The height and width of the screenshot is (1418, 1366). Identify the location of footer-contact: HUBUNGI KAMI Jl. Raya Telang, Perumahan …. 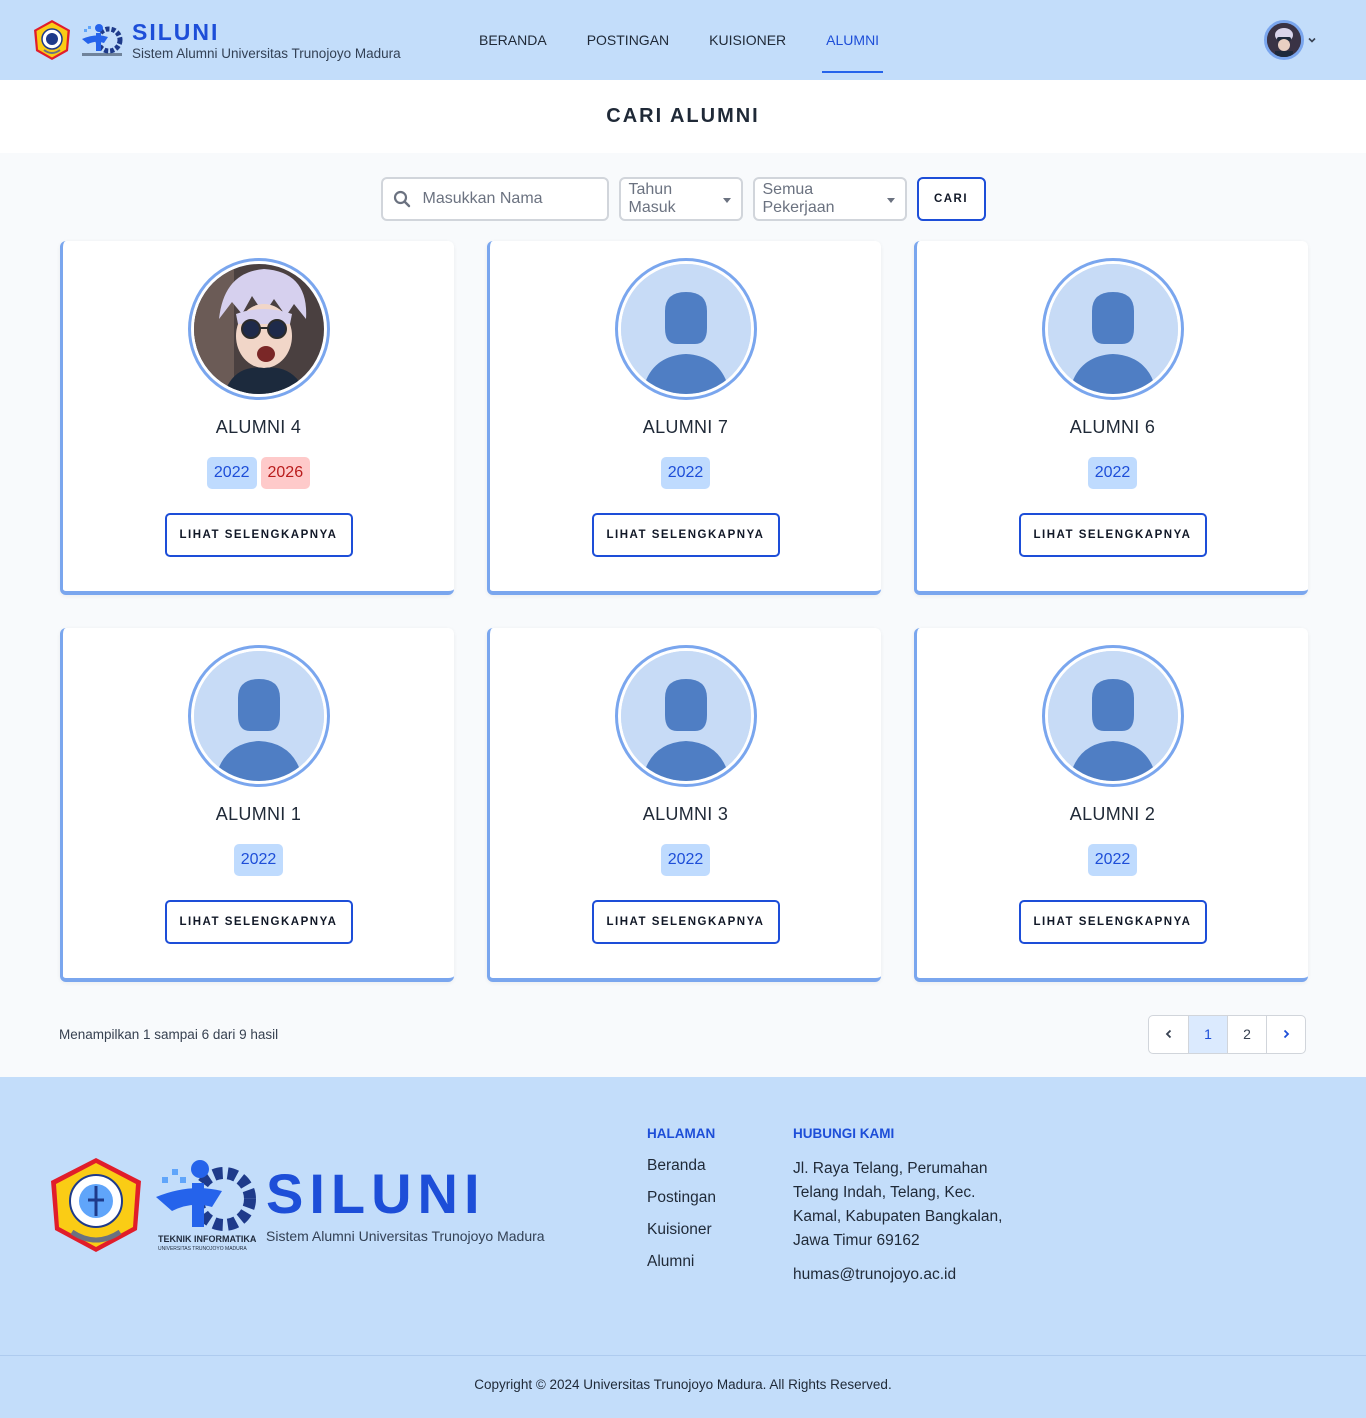
(903, 1206).